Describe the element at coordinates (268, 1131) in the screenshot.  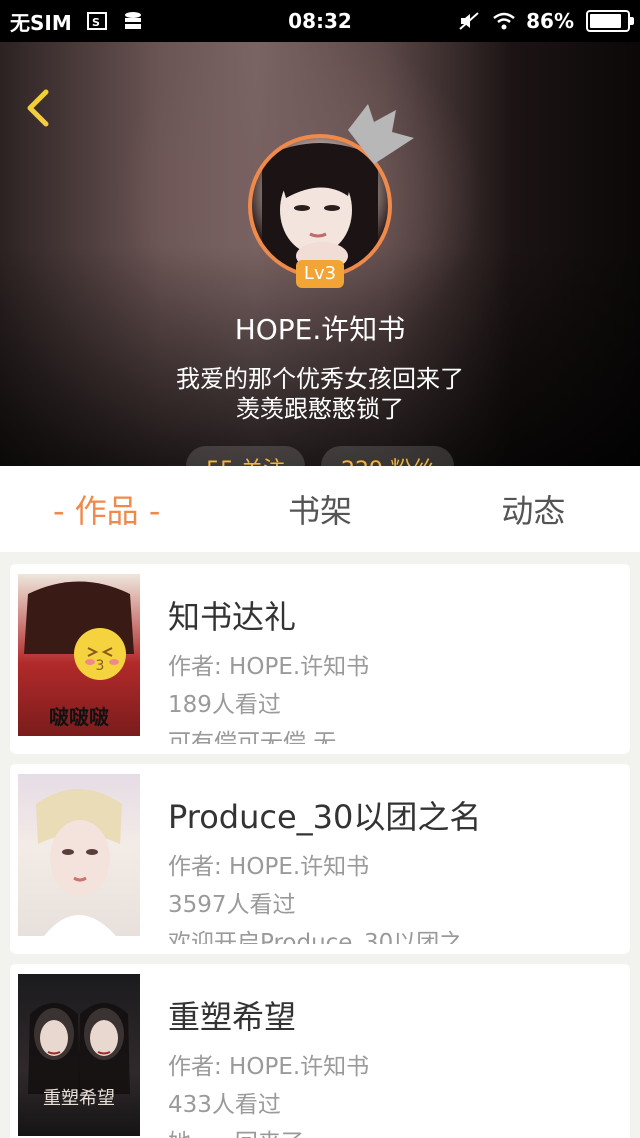
I see `book-description: 她......回来了` at that location.